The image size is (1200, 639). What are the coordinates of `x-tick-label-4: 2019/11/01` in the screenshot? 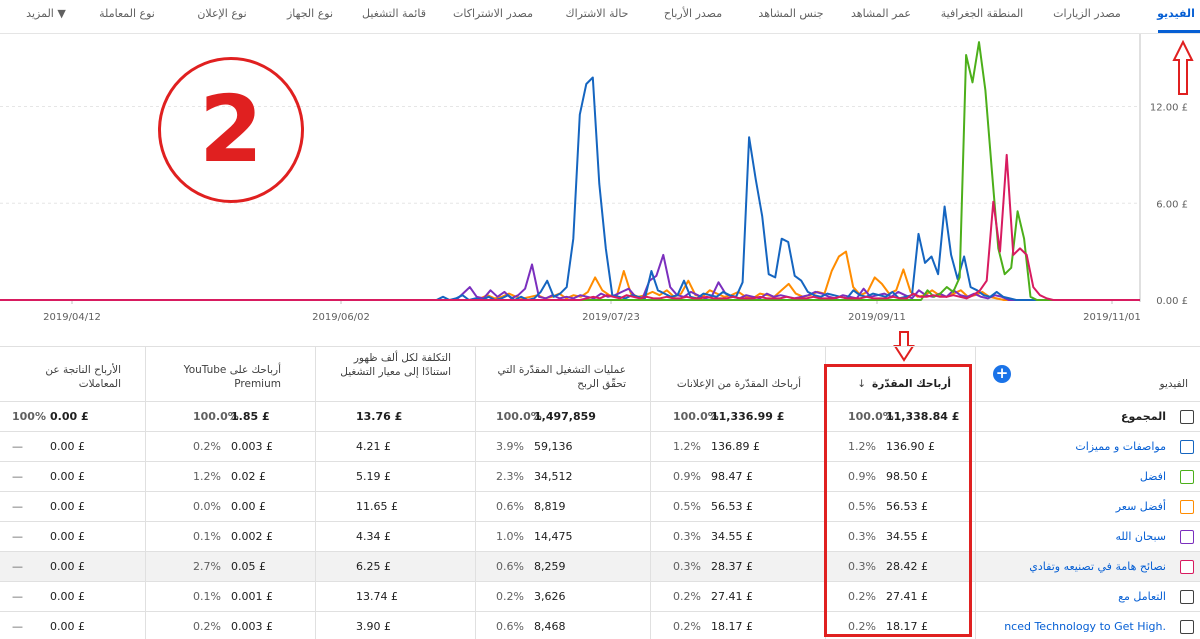 It's located at (1112, 317).